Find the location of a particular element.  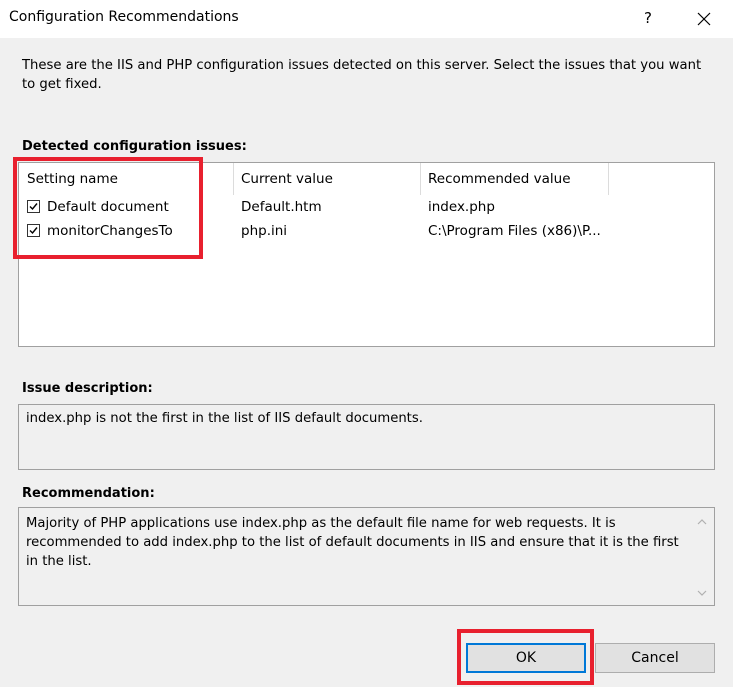

recommended-value-cell: index.php is located at coordinates (461, 207).